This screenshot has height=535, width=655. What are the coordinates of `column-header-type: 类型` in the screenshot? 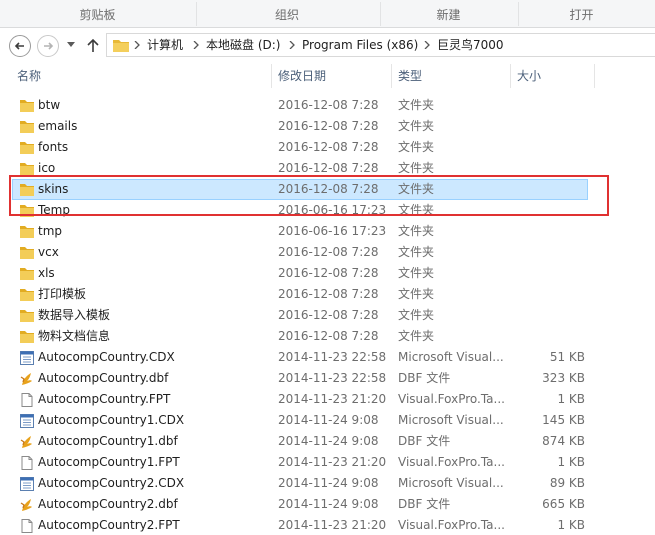 It's located at (410, 75).